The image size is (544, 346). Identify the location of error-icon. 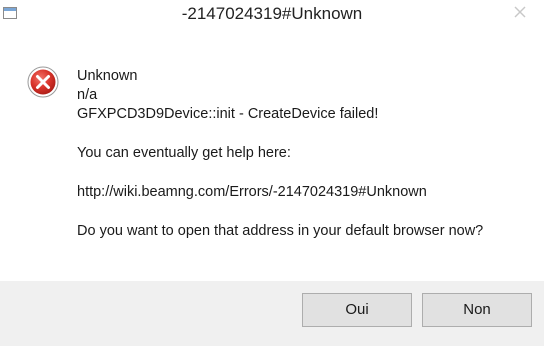
(43, 82).